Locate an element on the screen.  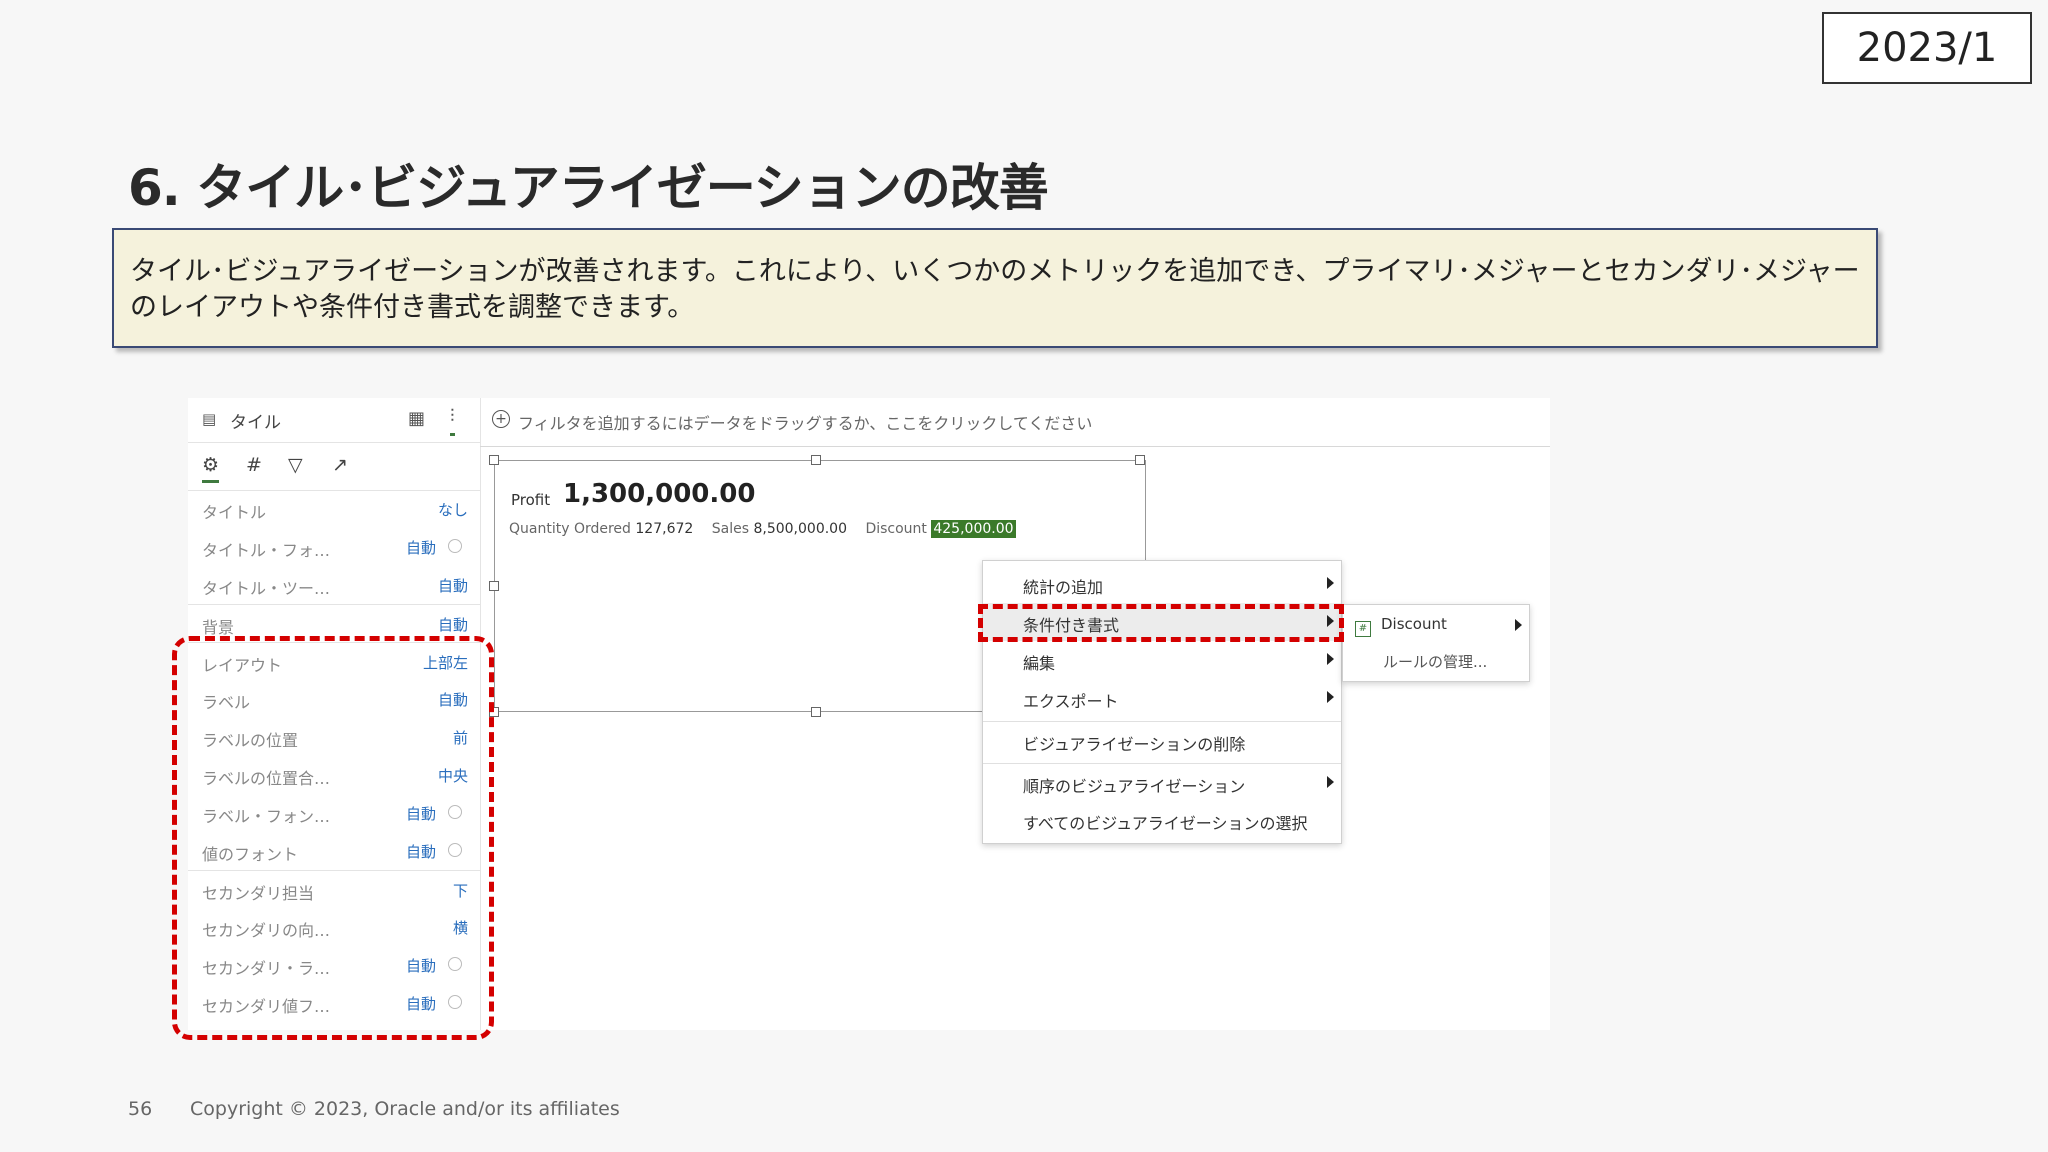
metric-label: Quantity Ordered is located at coordinates (570, 529).